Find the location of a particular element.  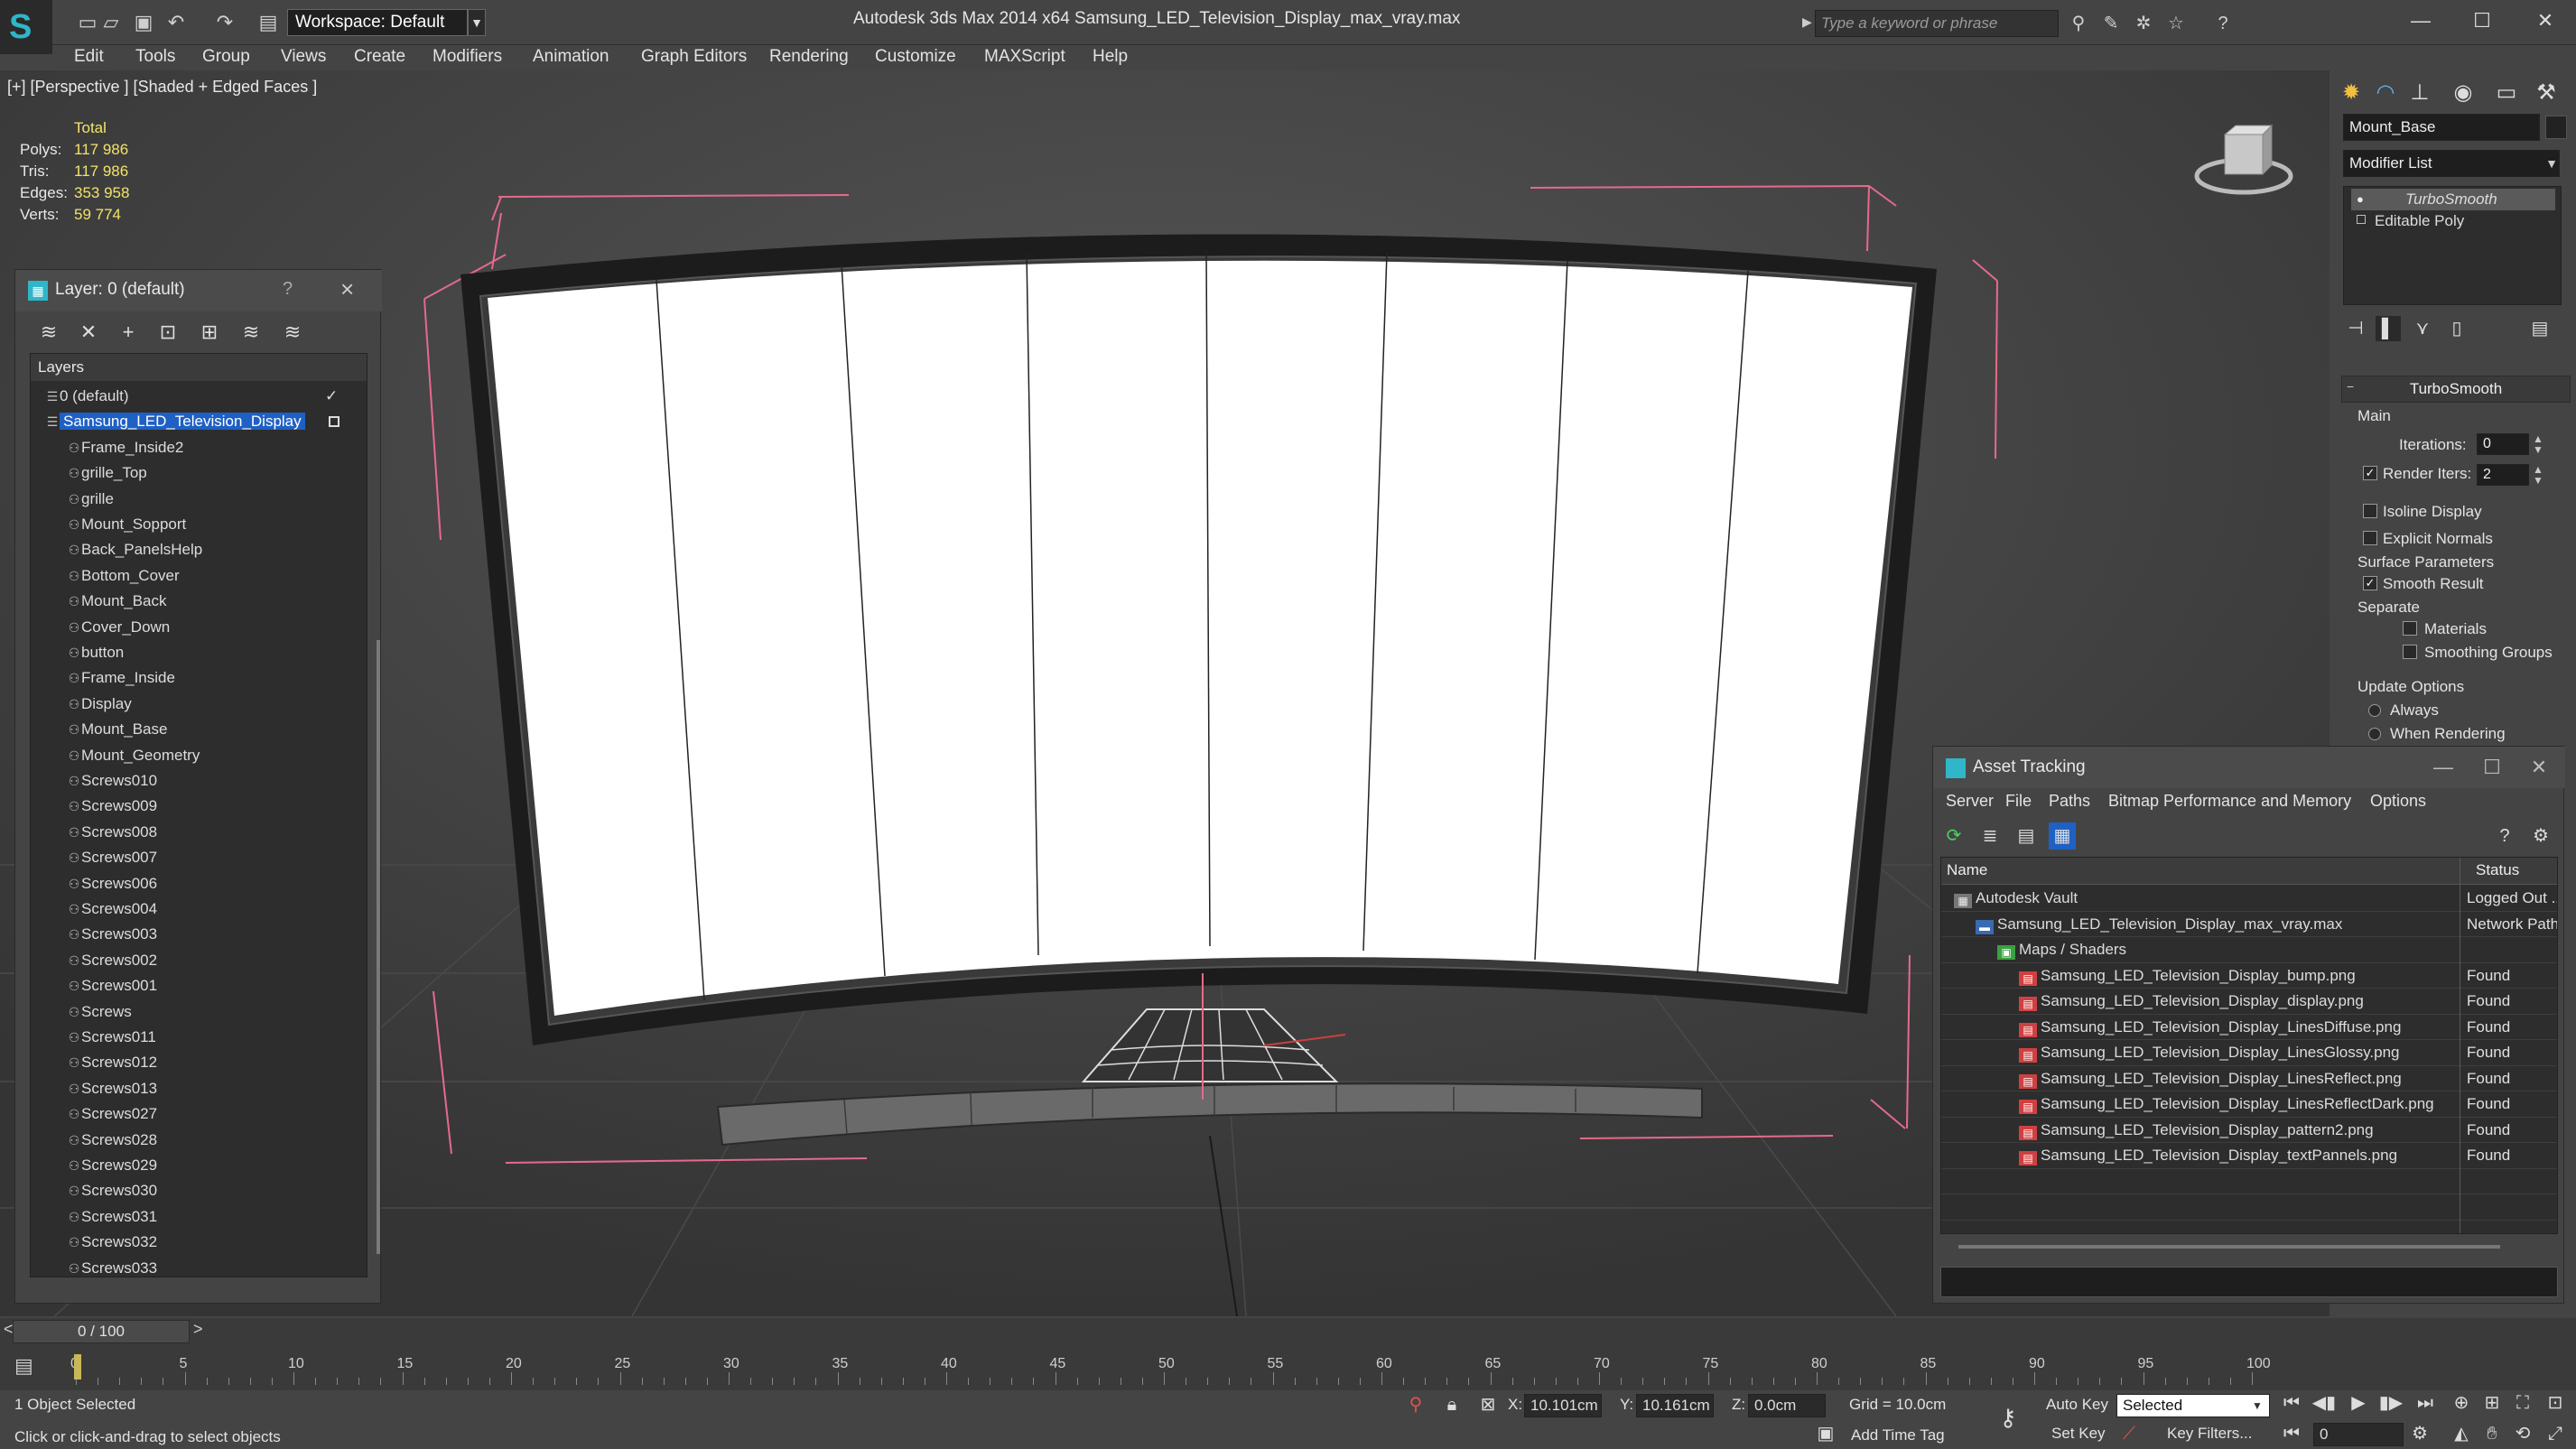

zoom-all-icon: ⊞ is located at coordinates (2492, 1403).